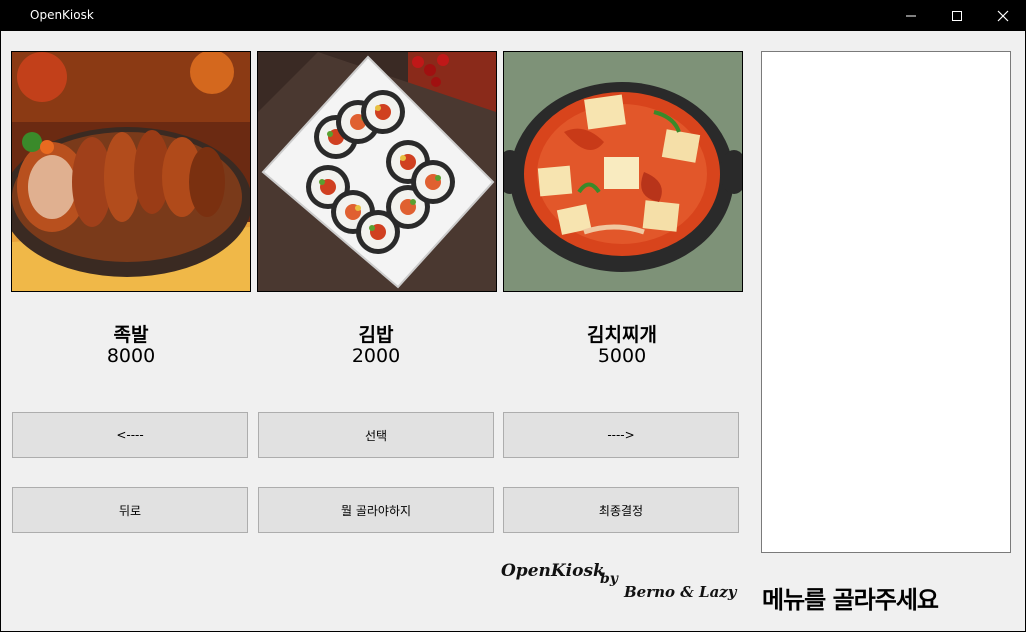 The height and width of the screenshot is (632, 1026). I want to click on prev-button: <----, so click(130, 435).